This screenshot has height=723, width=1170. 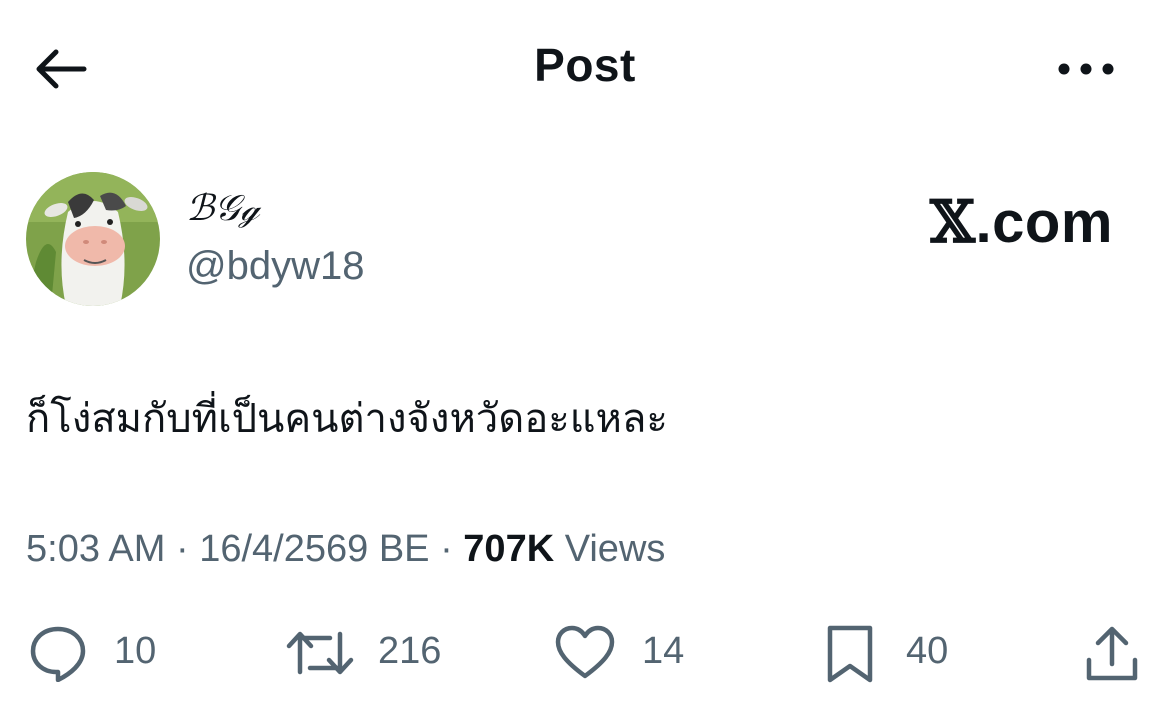 I want to click on bookmark-icon, so click(x=850, y=654).